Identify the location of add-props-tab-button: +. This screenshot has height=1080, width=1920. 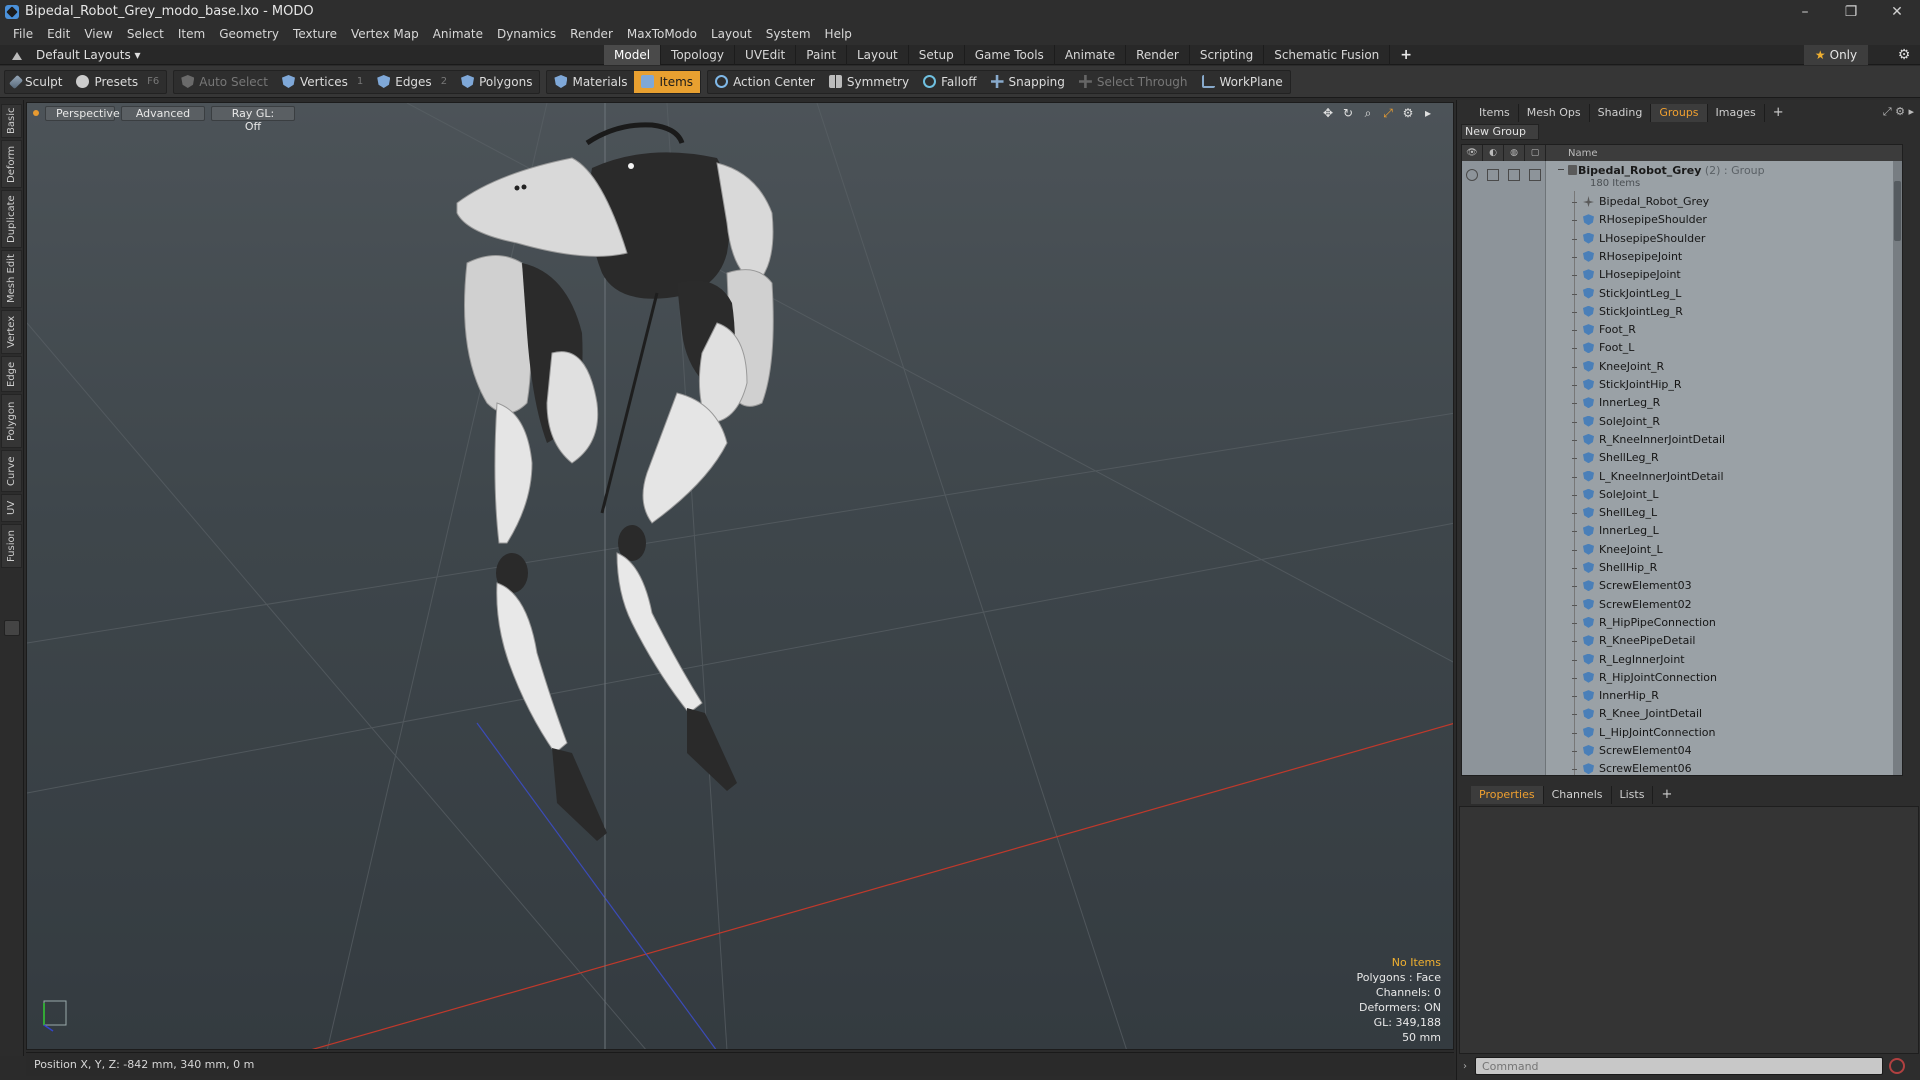
(1666, 795).